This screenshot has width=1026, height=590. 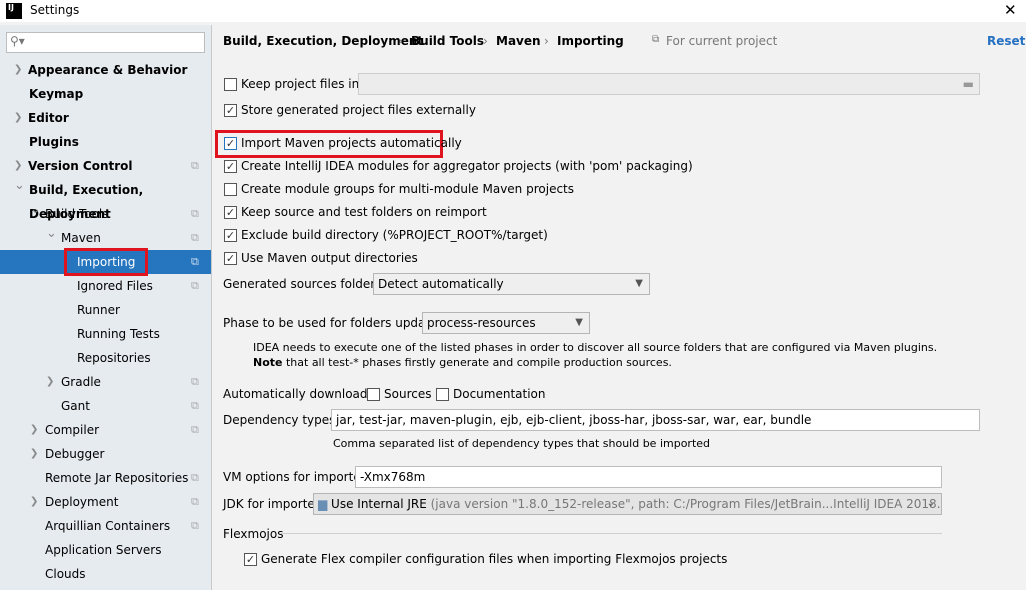 What do you see at coordinates (48, 118) in the screenshot?
I see `sidebar-item-label: Editor` at bounding box center [48, 118].